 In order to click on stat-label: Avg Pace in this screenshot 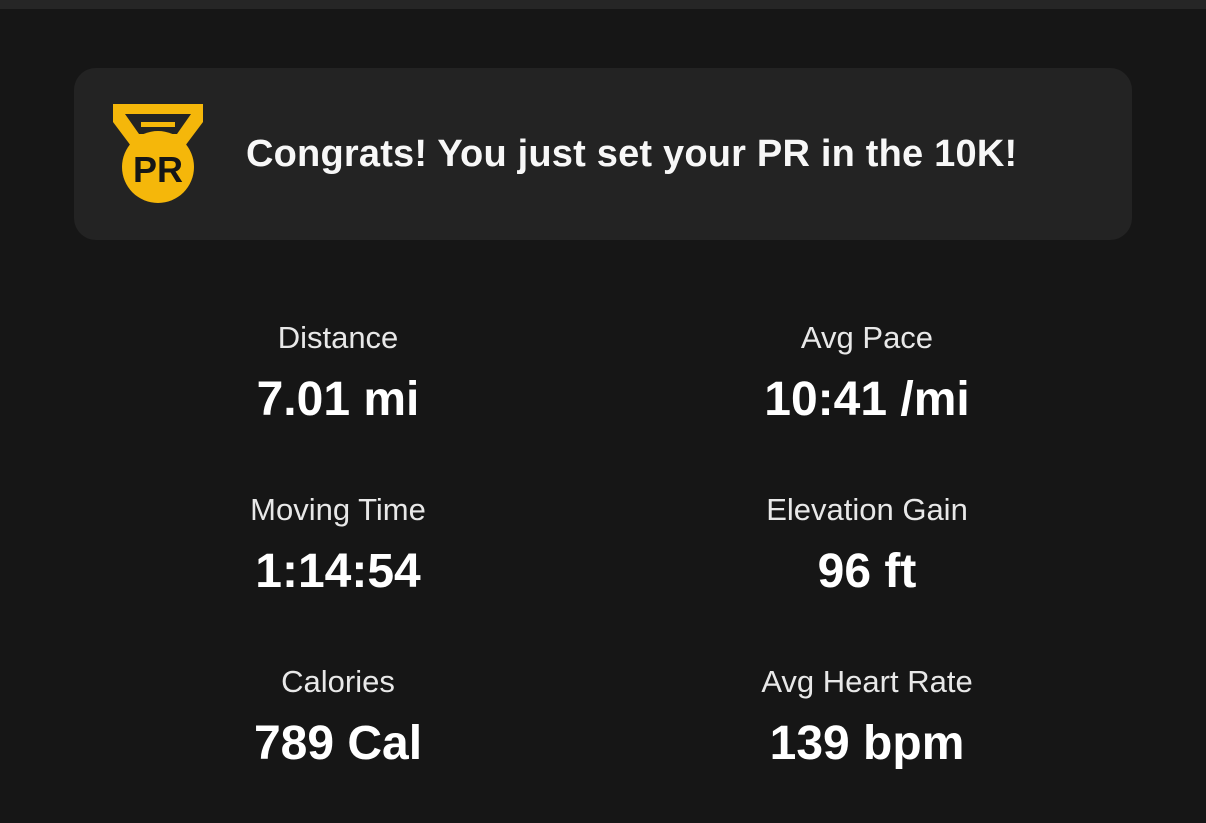, I will do `click(867, 337)`.